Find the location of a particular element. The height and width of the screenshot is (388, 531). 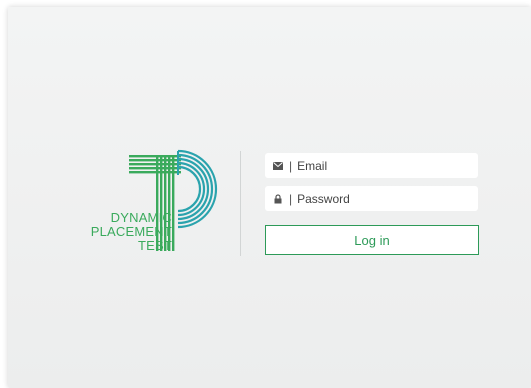

password-field: | is located at coordinates (371, 198).